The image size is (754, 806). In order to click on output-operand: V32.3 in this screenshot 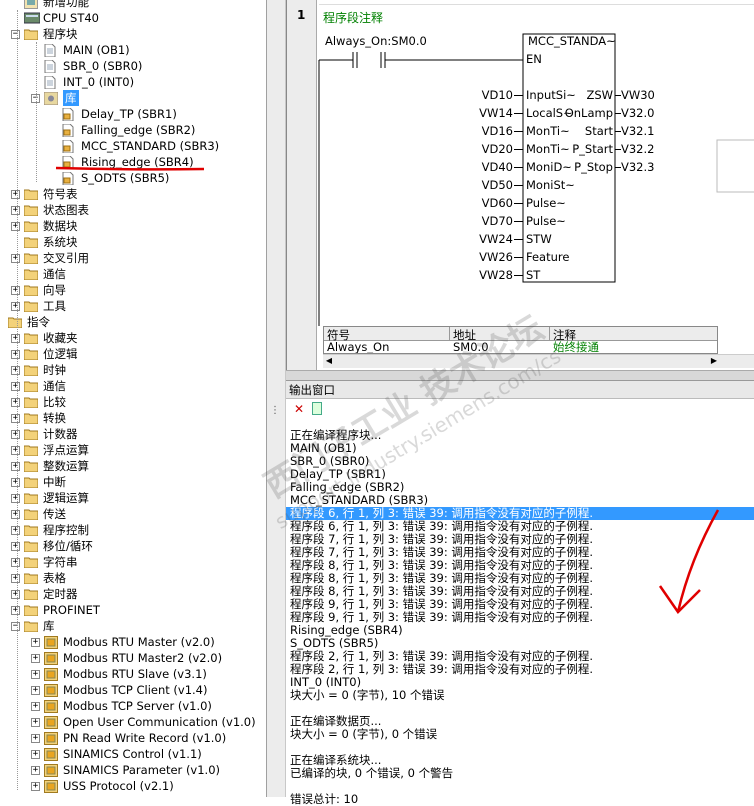, I will do `click(637, 167)`.